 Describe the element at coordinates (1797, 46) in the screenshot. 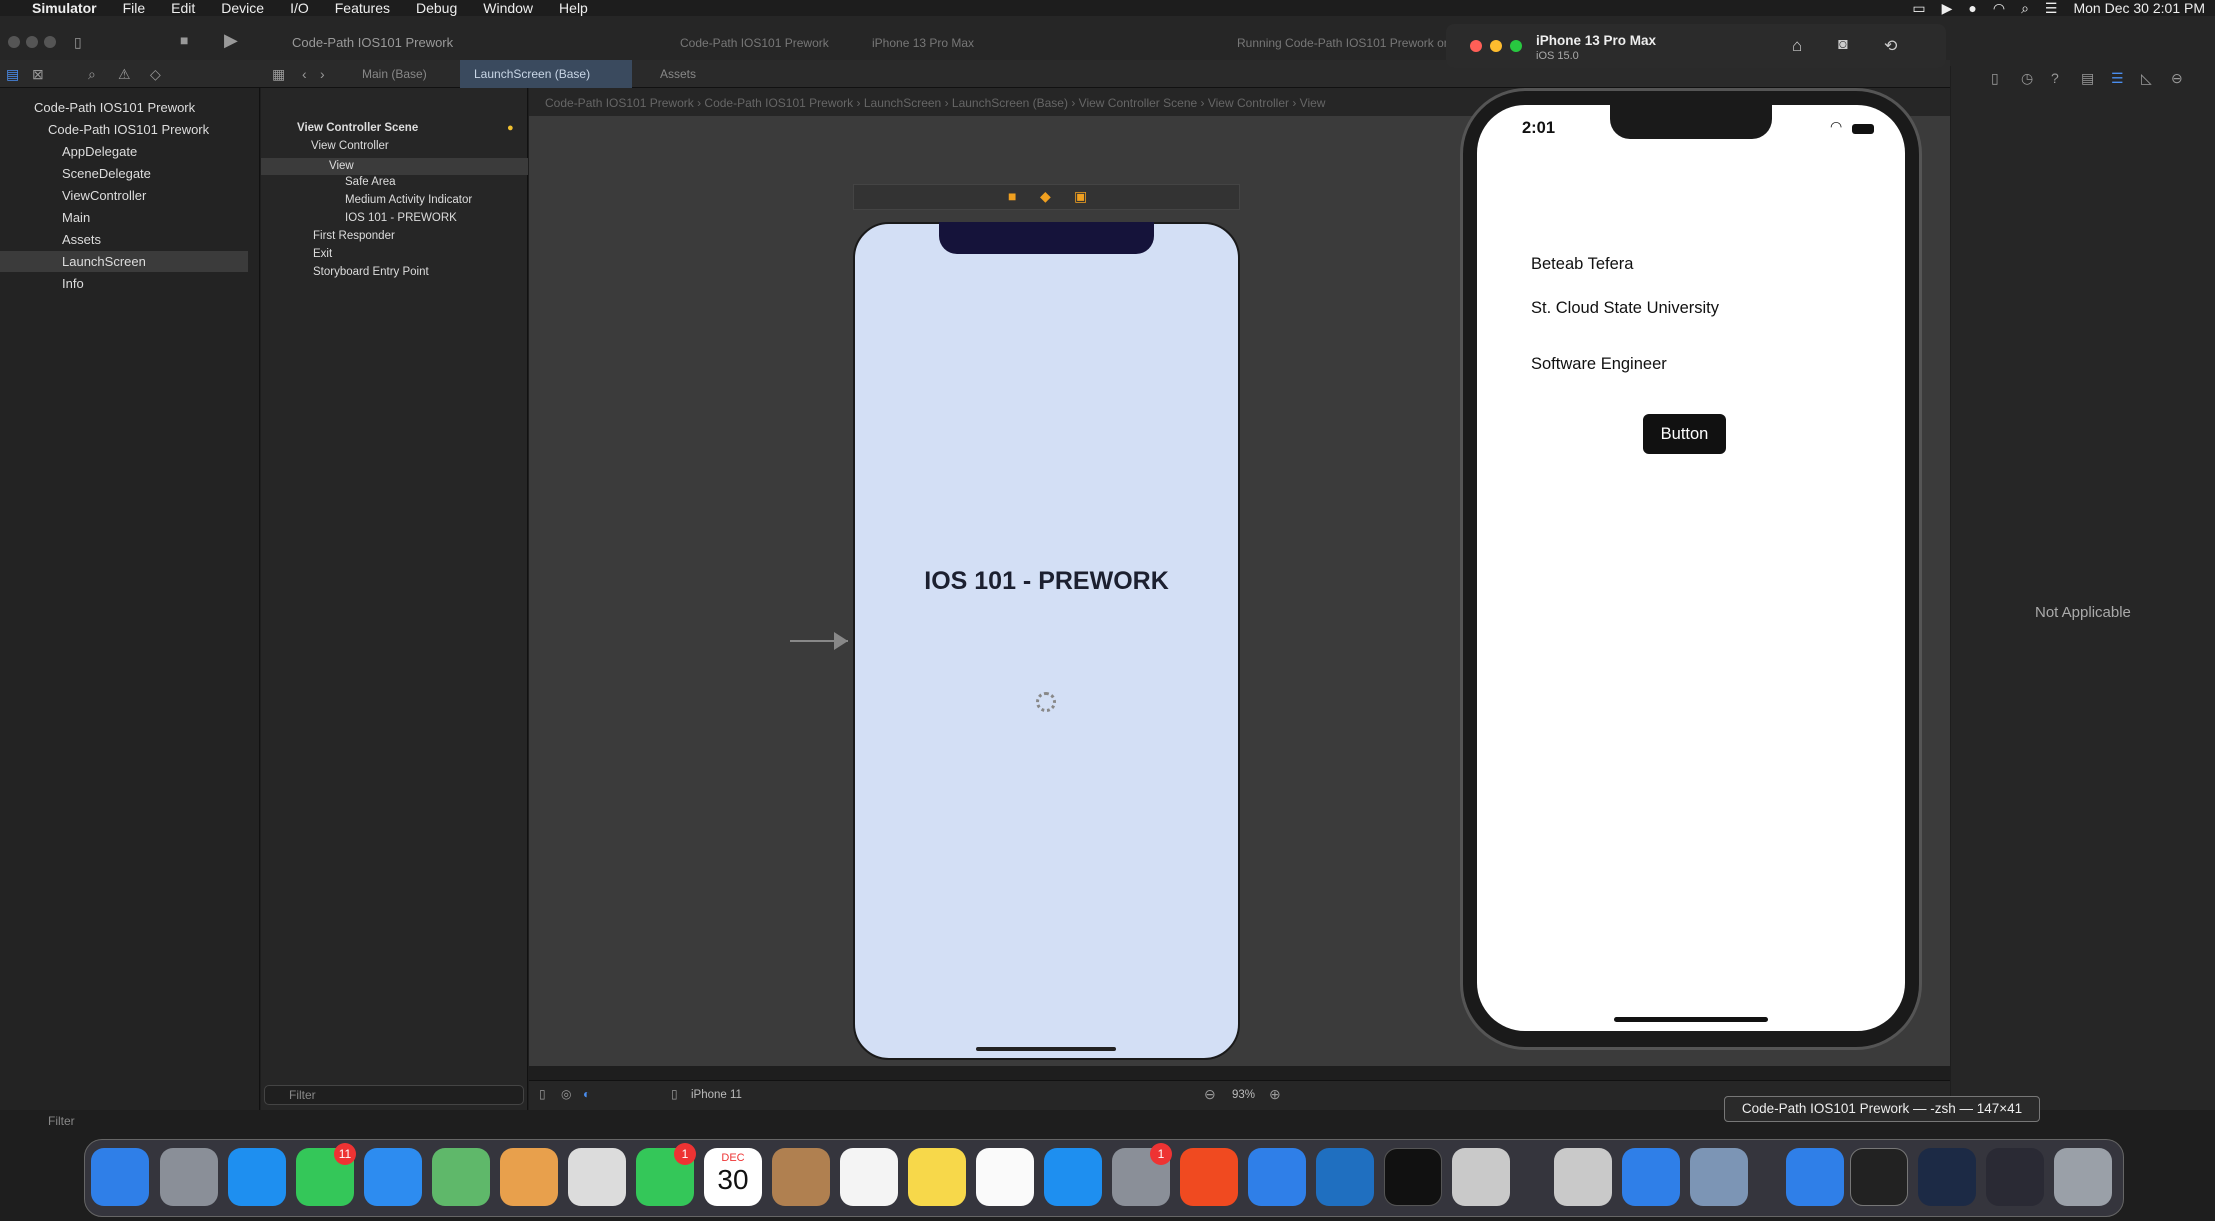

I see `home-icon: ⌂` at that location.